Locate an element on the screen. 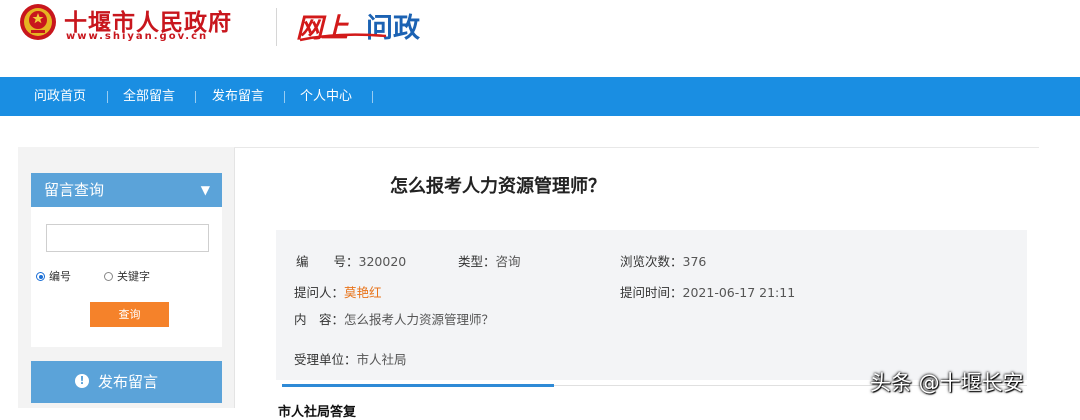 This screenshot has width=1080, height=420. info-asker: 提问人：莫艳红 is located at coordinates (338, 291).